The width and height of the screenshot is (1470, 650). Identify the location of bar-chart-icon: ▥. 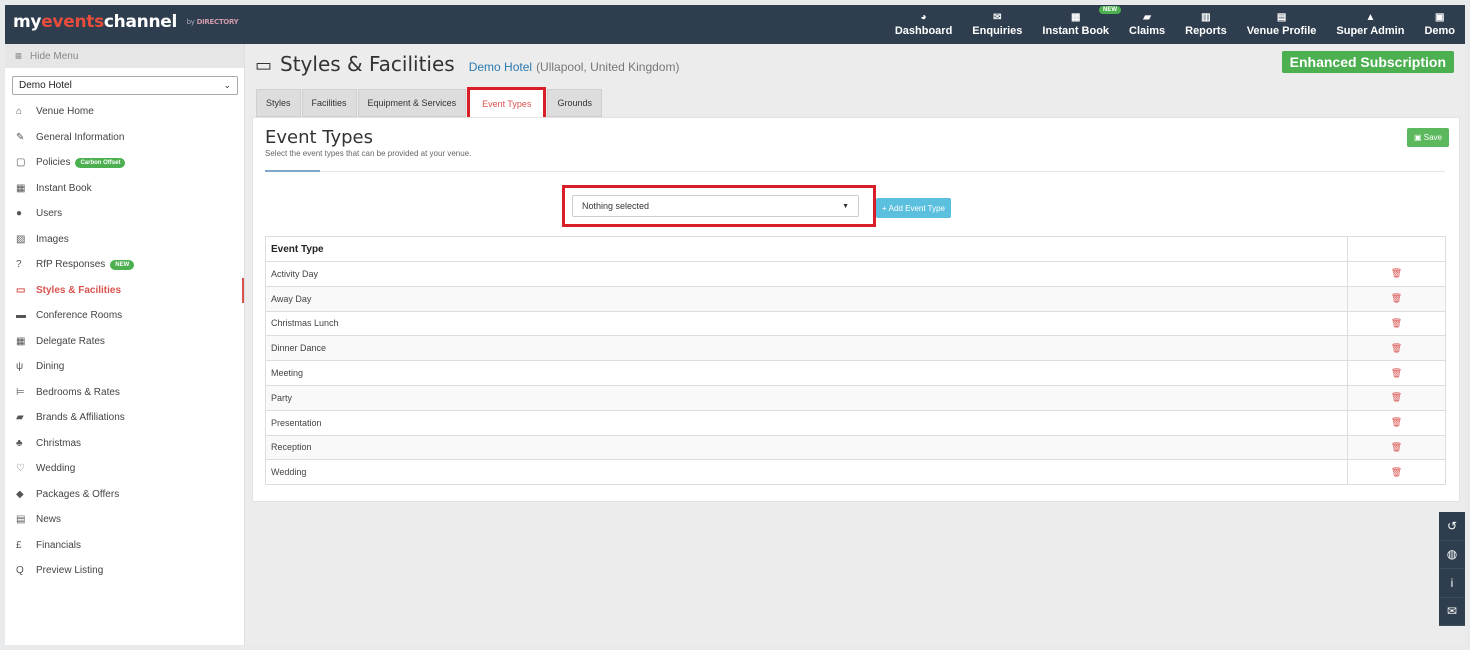
(1206, 17).